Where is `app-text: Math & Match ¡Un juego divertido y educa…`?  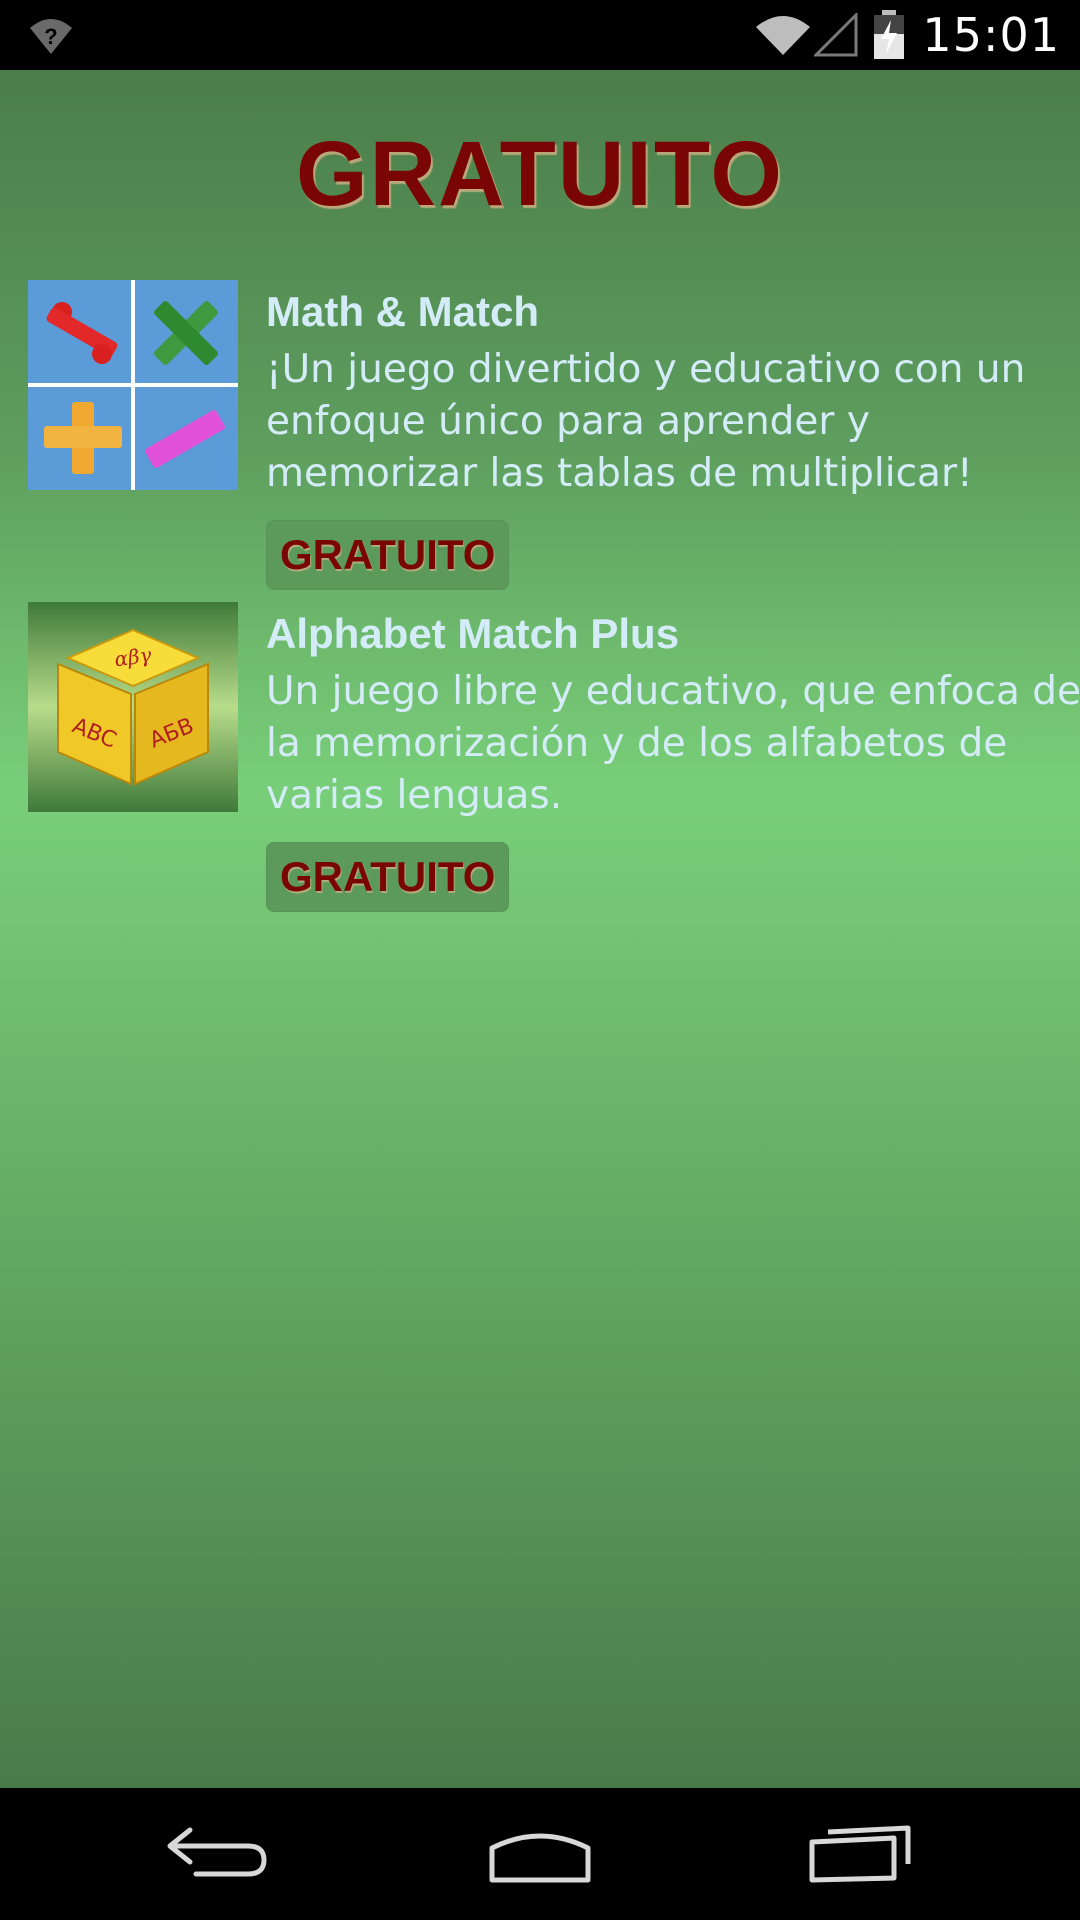 app-text: Math & Match ¡Un juego divertido y educa… is located at coordinates (673, 435).